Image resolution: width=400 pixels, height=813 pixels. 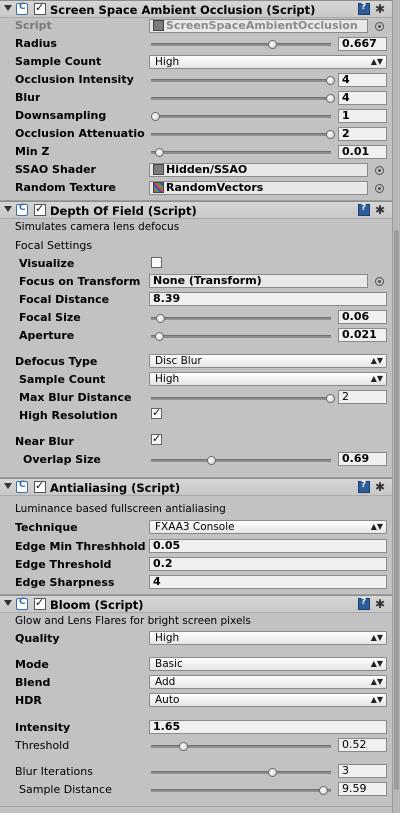 I want to click on blend-dropdown: Add ▲▼, so click(x=268, y=682).